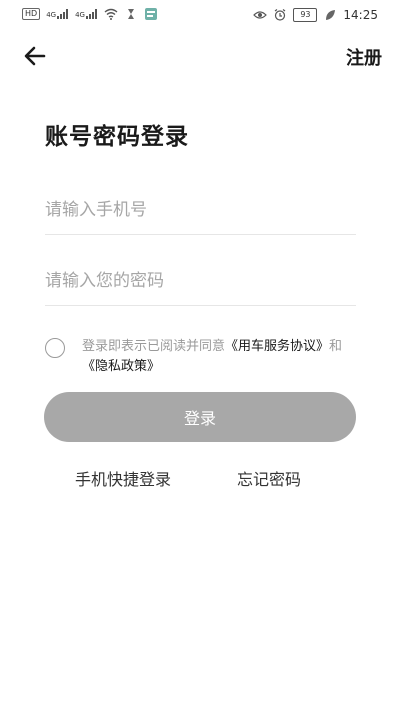 The image size is (400, 711). I want to click on phone-input, so click(200, 210).